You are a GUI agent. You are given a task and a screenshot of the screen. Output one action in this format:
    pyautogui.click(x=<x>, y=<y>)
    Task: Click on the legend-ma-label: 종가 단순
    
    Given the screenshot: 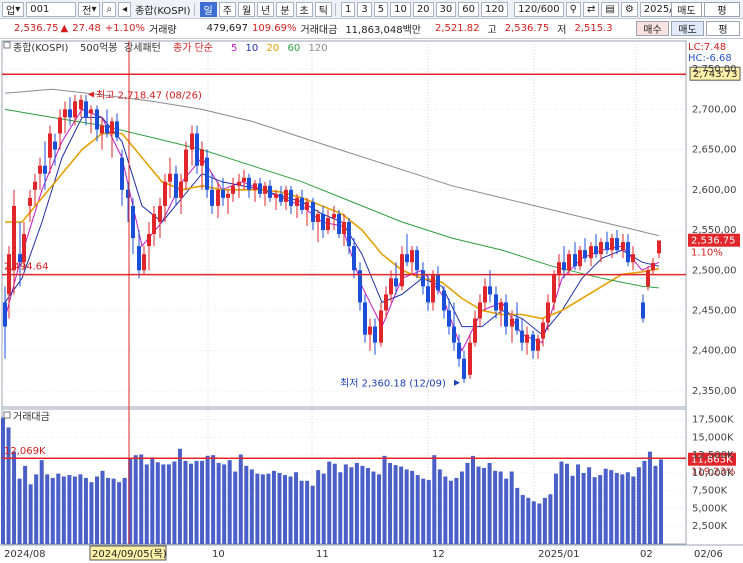 What is the action you would take?
    pyautogui.click(x=193, y=48)
    